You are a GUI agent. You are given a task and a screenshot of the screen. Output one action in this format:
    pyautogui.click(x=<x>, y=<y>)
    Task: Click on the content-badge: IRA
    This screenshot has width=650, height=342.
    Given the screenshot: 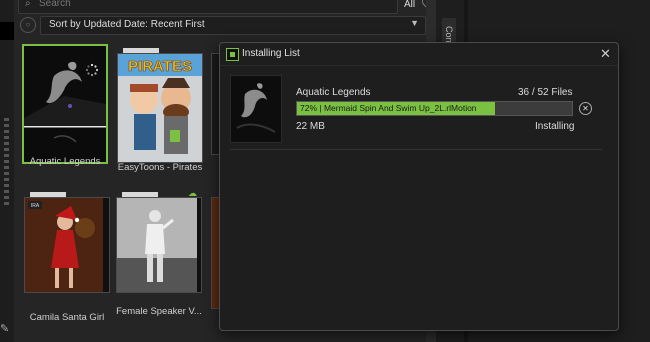 What is the action you would take?
    pyautogui.click(x=35, y=206)
    